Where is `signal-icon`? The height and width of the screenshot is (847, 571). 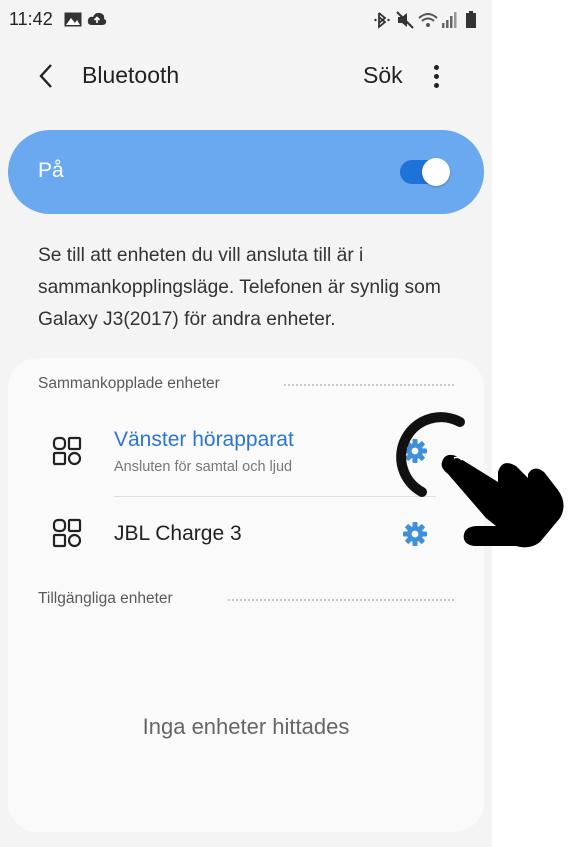 signal-icon is located at coordinates (449, 20).